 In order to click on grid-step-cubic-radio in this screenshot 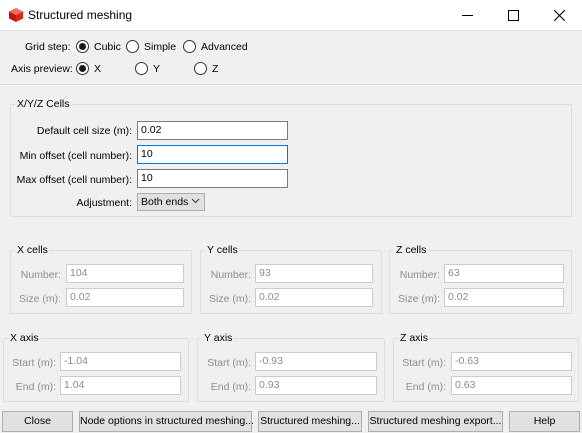, I will do `click(82, 46)`.